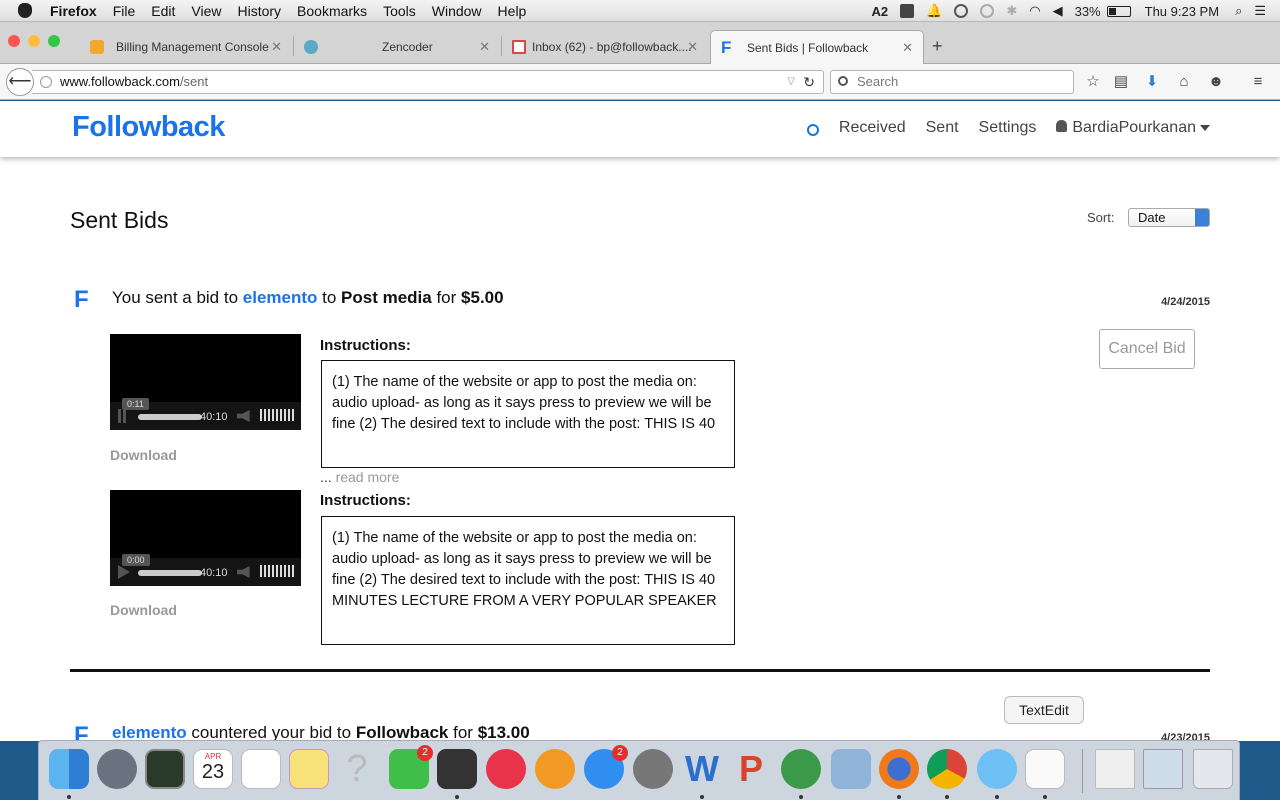  I want to click on dropbox-icon, so click(907, 11).